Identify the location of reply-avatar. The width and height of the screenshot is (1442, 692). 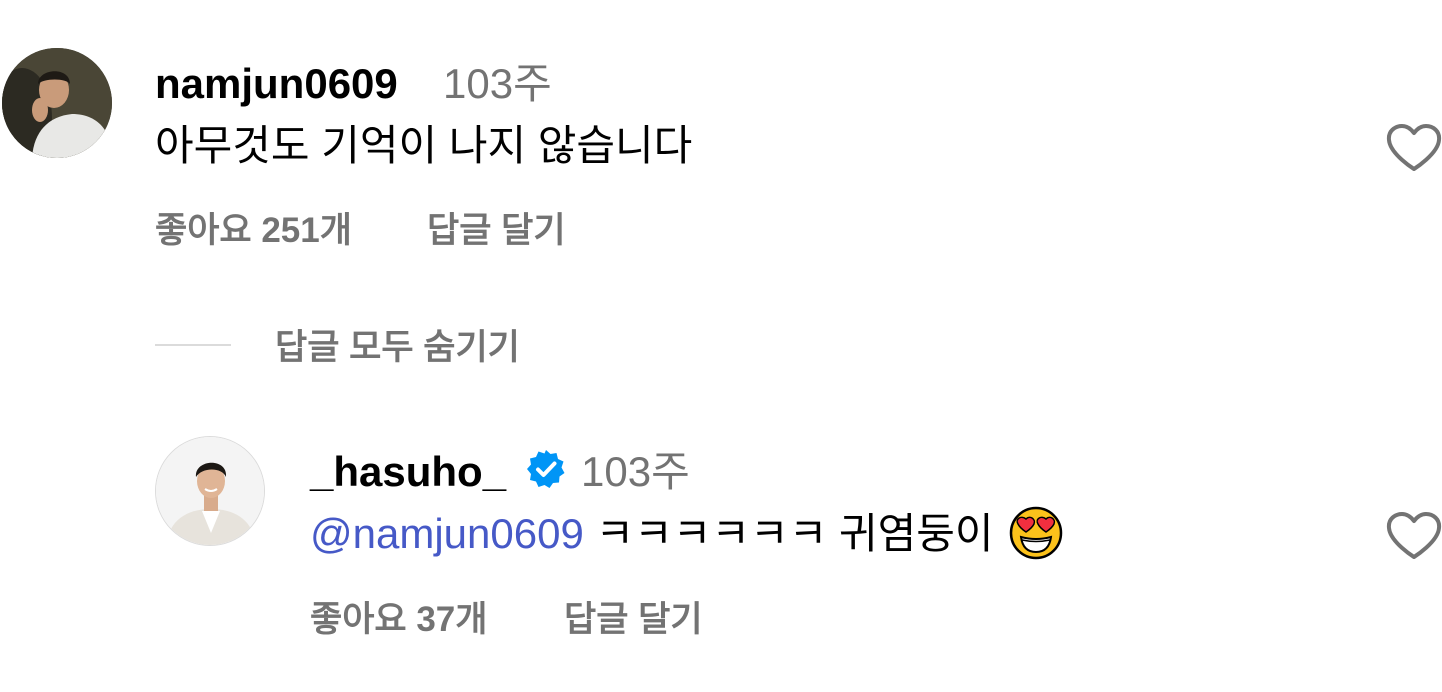
(210, 491).